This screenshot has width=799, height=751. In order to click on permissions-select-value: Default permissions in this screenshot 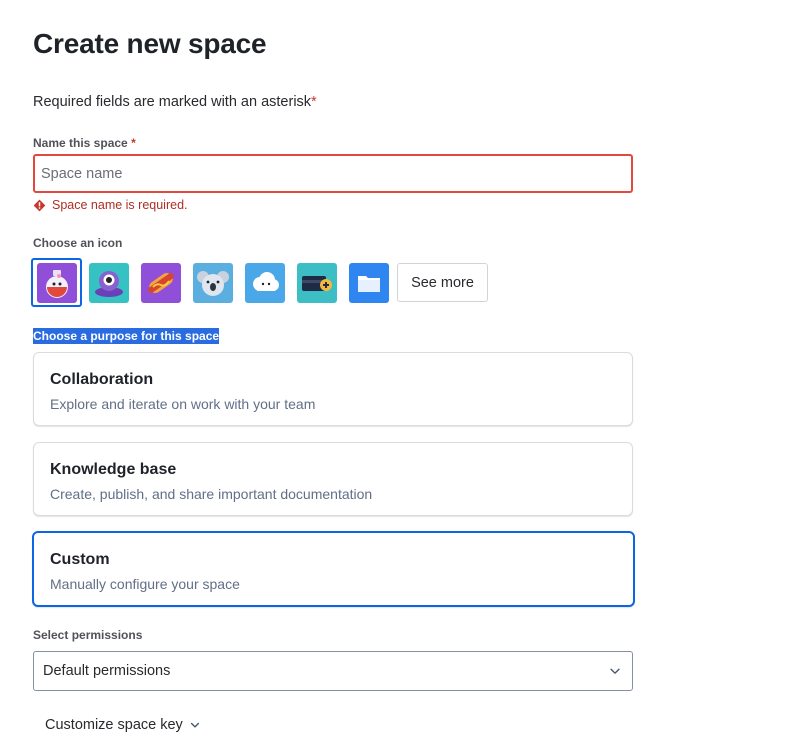, I will do `click(107, 671)`.